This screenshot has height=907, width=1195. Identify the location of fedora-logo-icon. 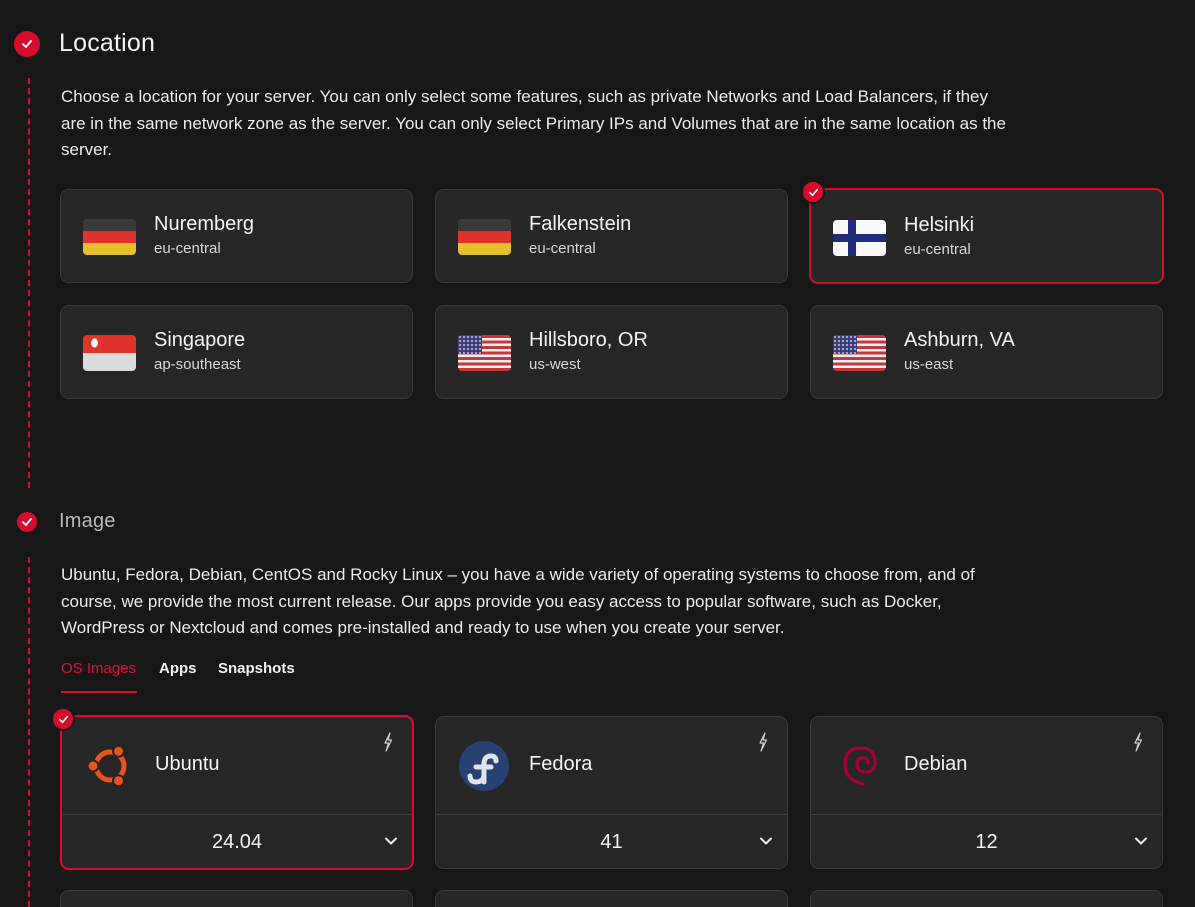
(484, 766).